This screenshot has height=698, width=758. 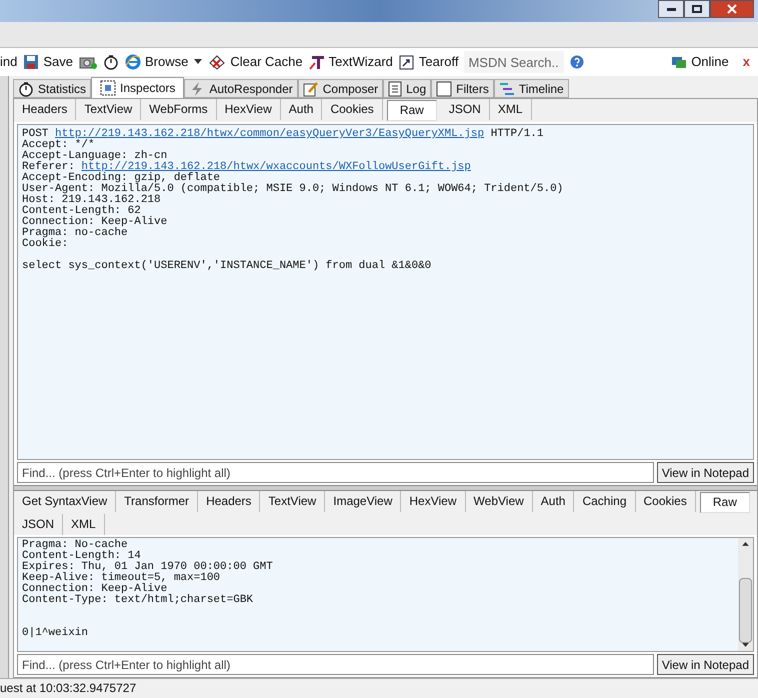 What do you see at coordinates (241, 88) in the screenshot?
I see `tab: AutoResponder` at bounding box center [241, 88].